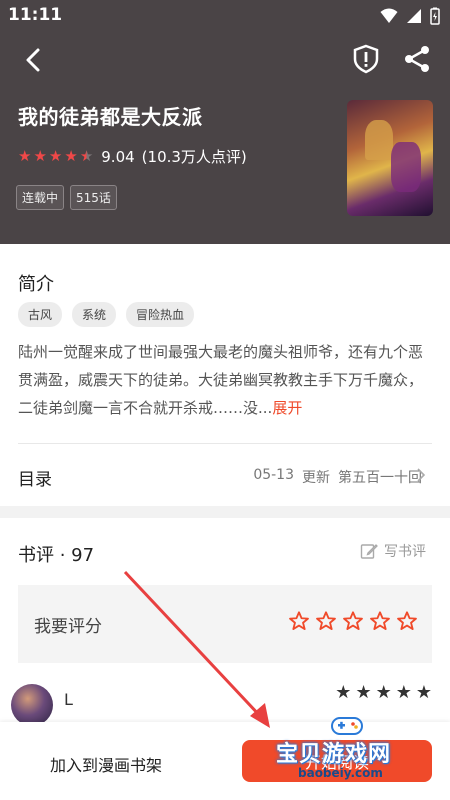  What do you see at coordinates (366, 59) in the screenshot?
I see `report-shield-icon` at bounding box center [366, 59].